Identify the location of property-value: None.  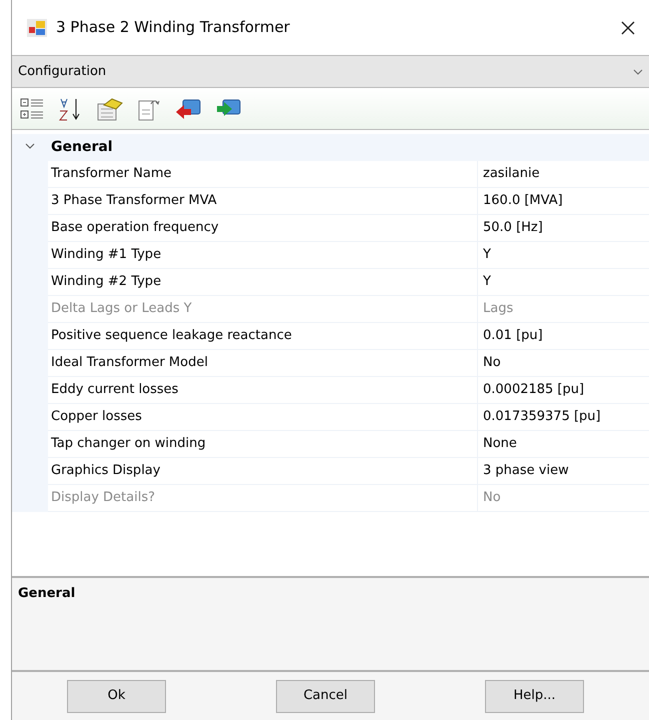
(500, 444).